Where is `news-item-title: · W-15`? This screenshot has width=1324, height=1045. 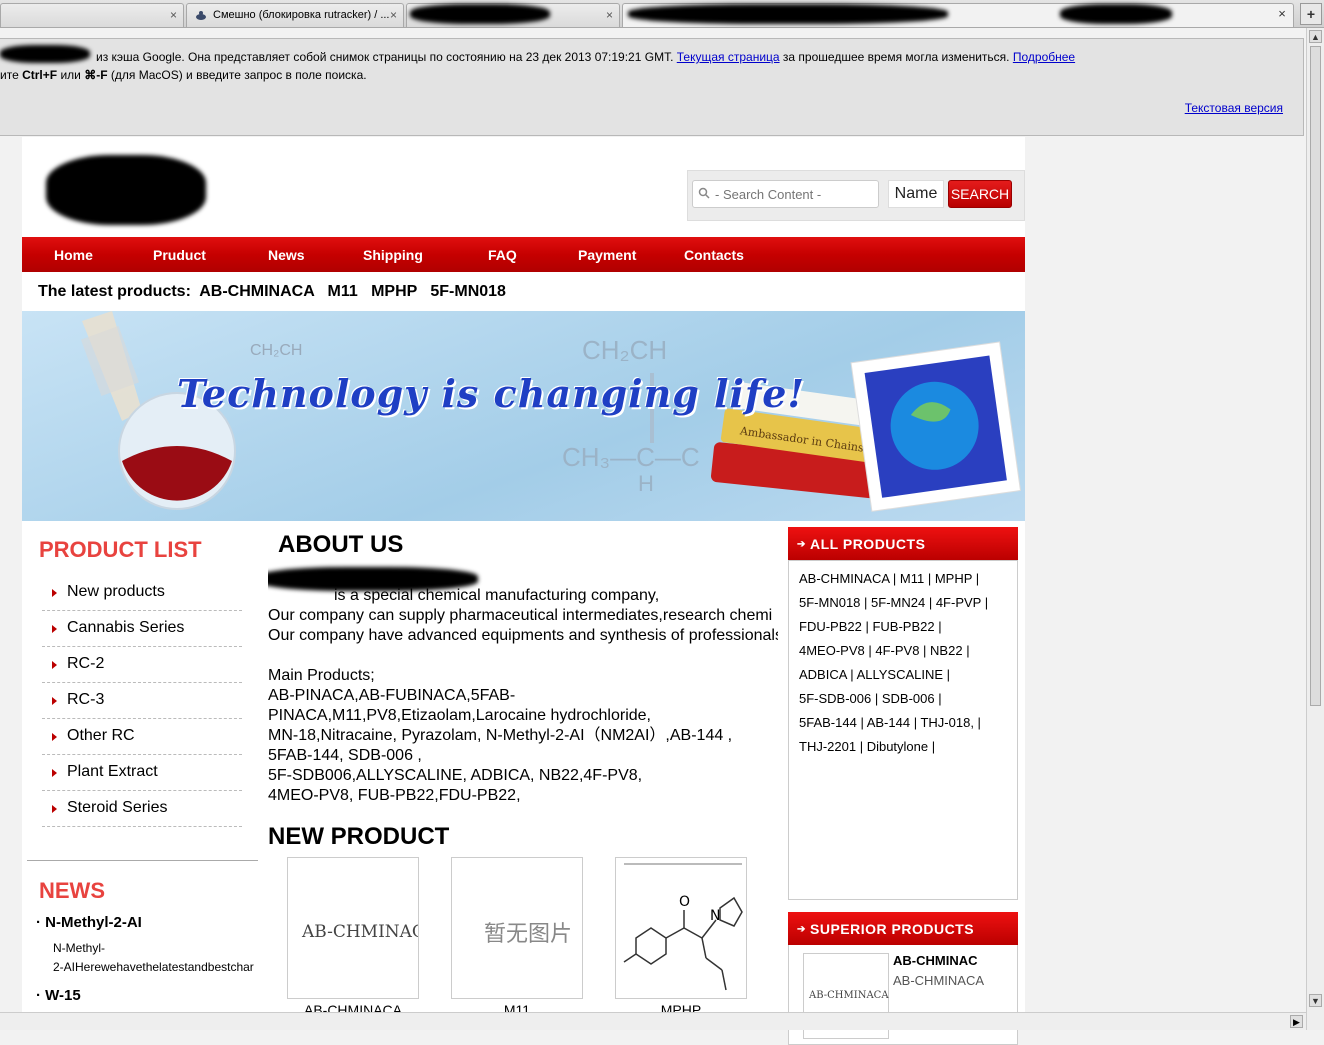
news-item-title: · W-15 is located at coordinates (58, 995).